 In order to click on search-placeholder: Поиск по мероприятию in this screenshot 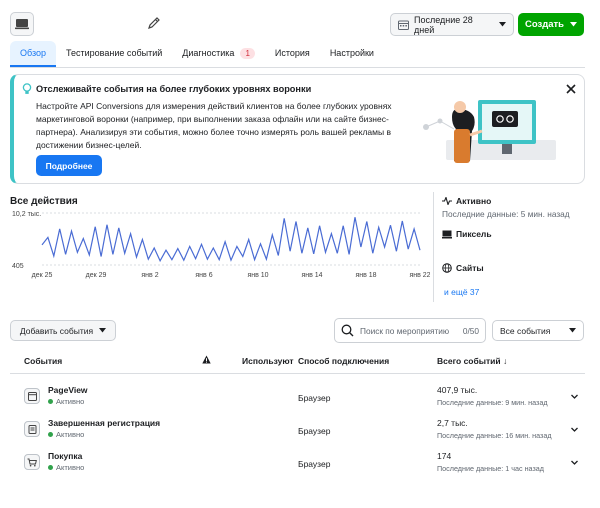, I will do `click(405, 330)`.